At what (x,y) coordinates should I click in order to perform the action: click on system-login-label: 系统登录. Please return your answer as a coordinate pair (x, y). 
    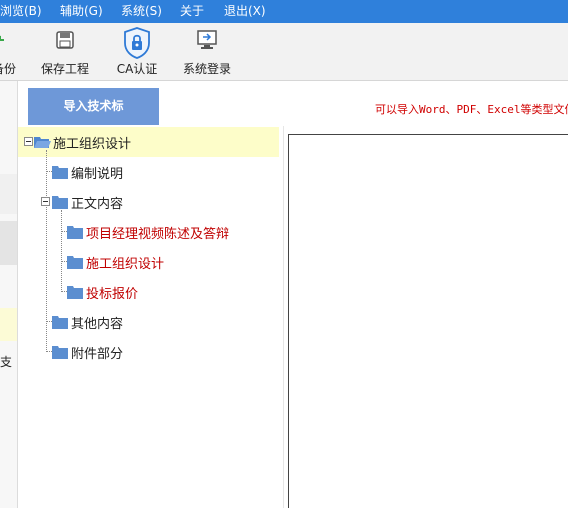
    Looking at the image, I should click on (206, 69).